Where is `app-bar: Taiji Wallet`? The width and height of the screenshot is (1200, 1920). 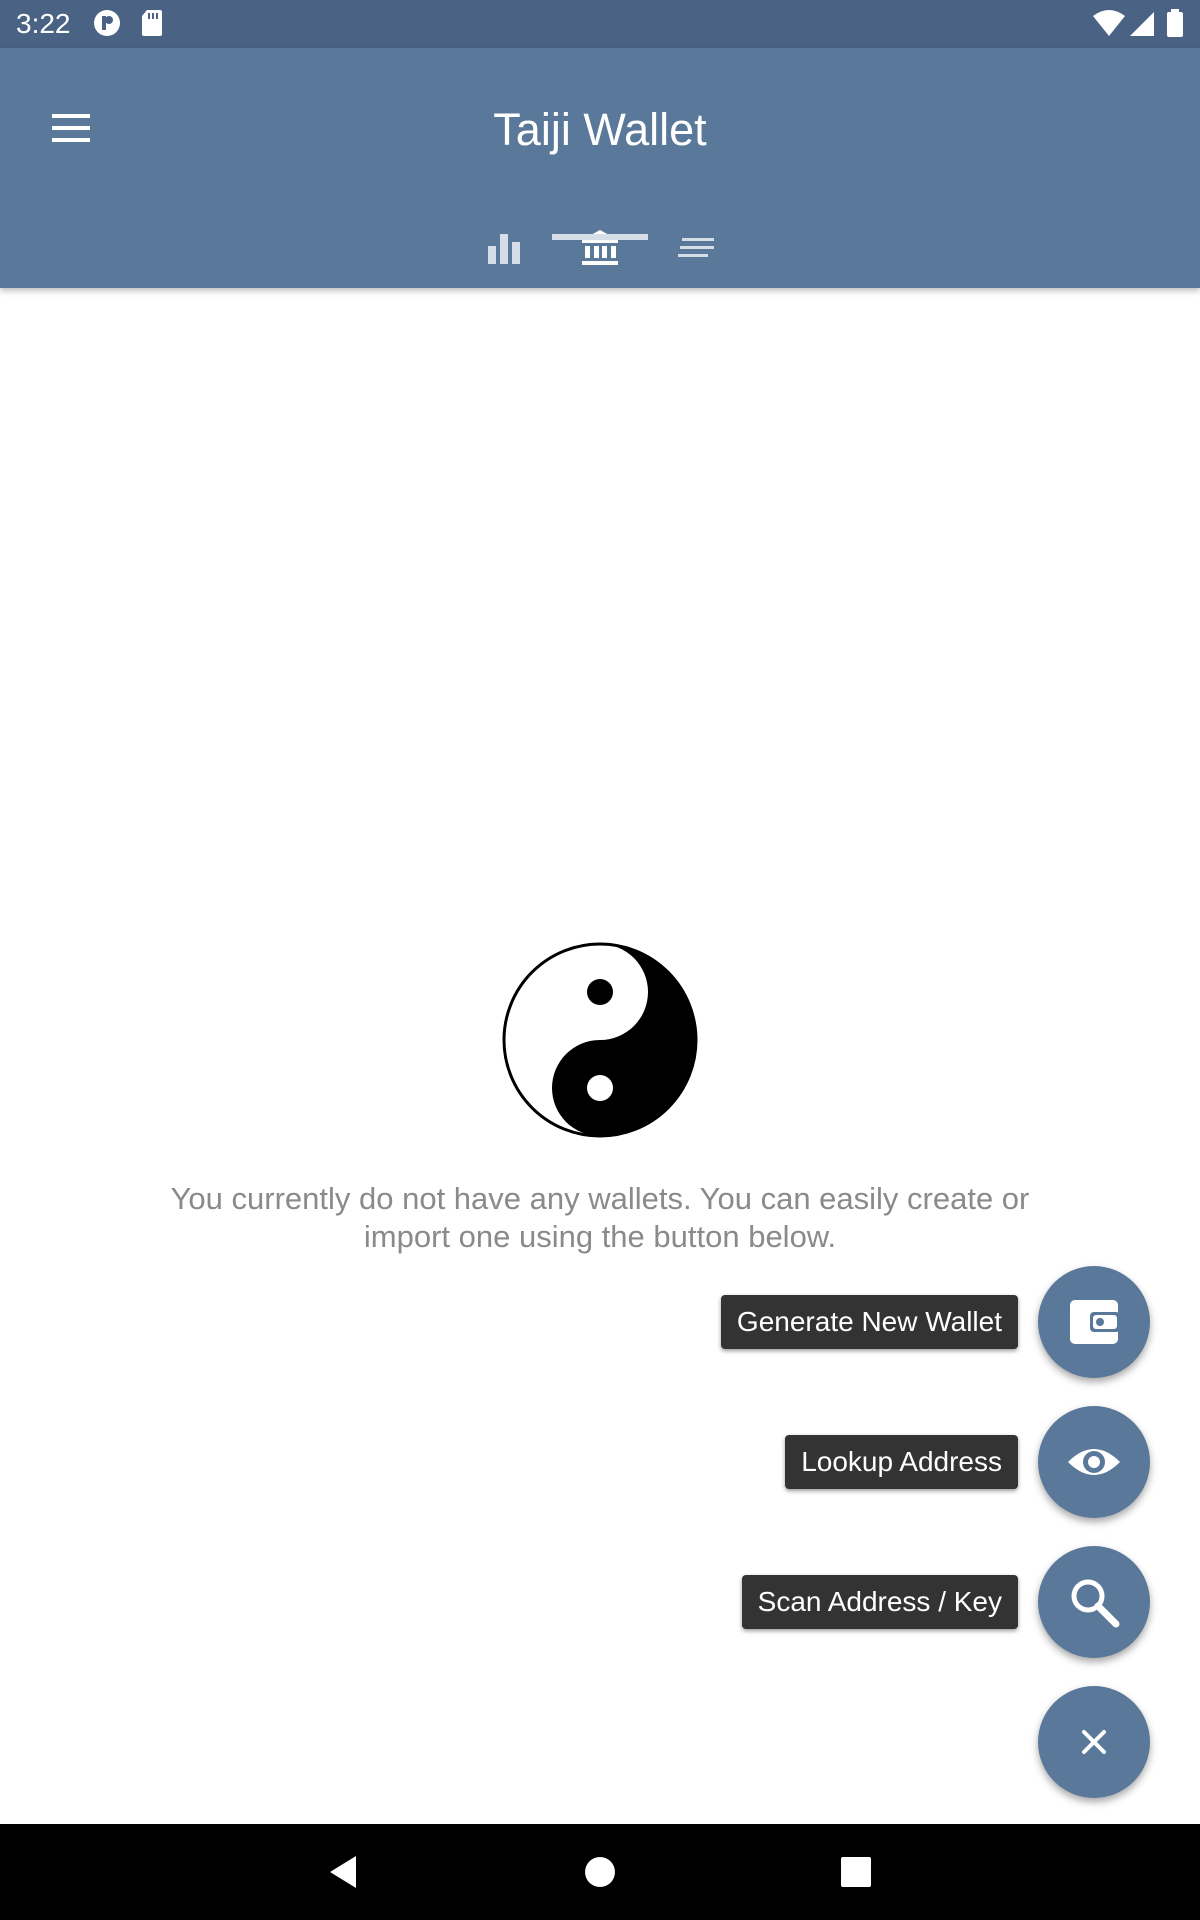
app-bar: Taiji Wallet is located at coordinates (600, 168).